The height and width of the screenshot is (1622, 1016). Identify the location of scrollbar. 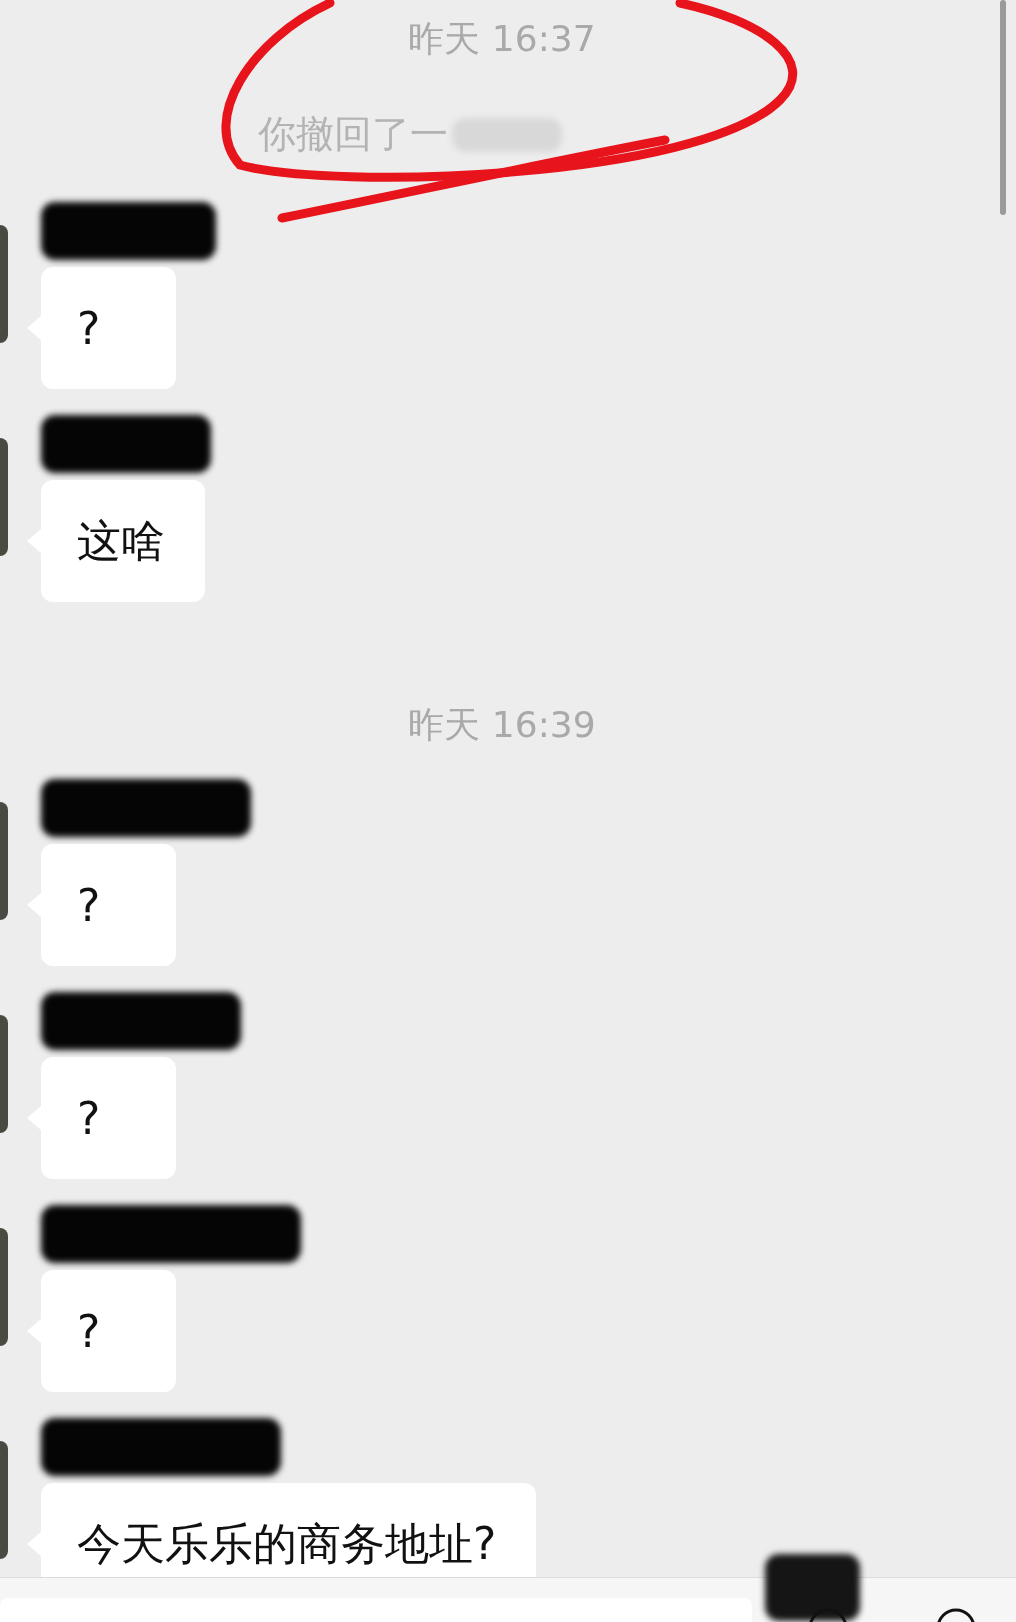
(1003, 107).